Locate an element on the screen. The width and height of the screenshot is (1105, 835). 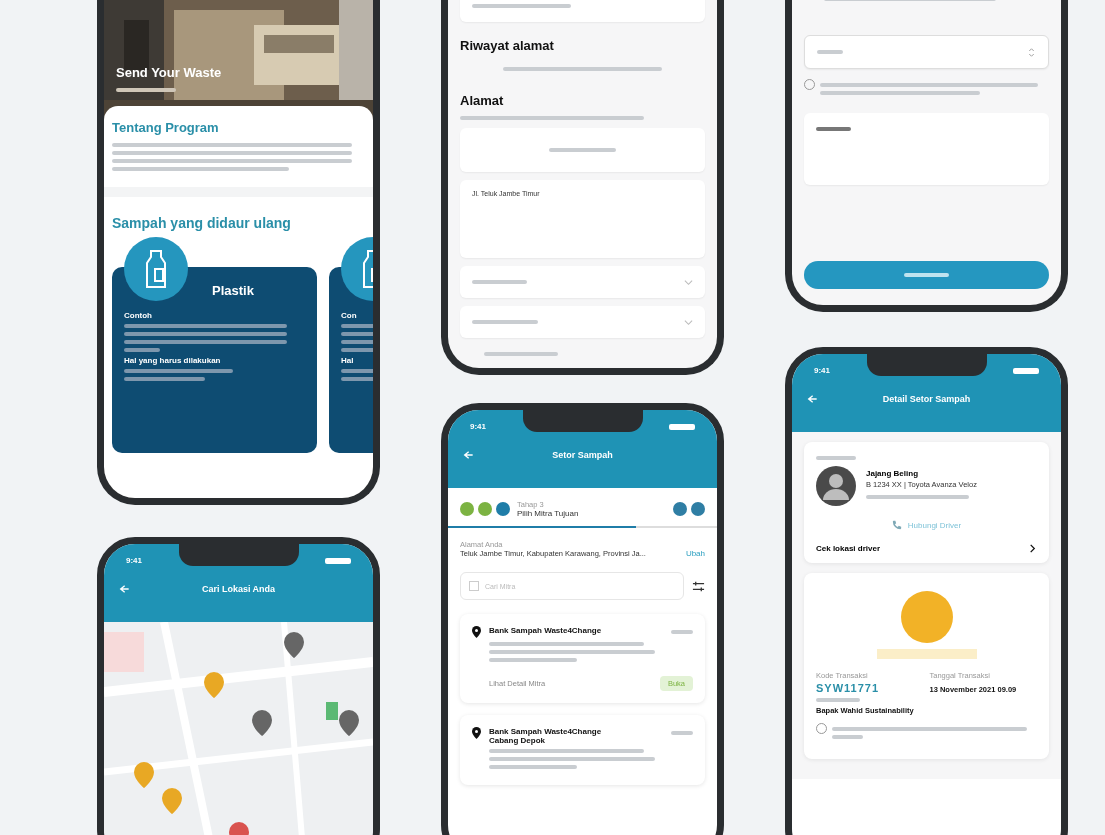
partner-name: Bank Sampah Waste4Change Cabang Depok is located at coordinates (546, 736).